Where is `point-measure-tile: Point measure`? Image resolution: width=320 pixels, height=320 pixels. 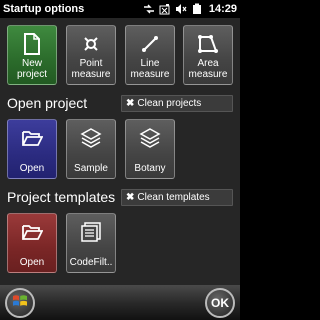 point-measure-tile: Point measure is located at coordinates (91, 55).